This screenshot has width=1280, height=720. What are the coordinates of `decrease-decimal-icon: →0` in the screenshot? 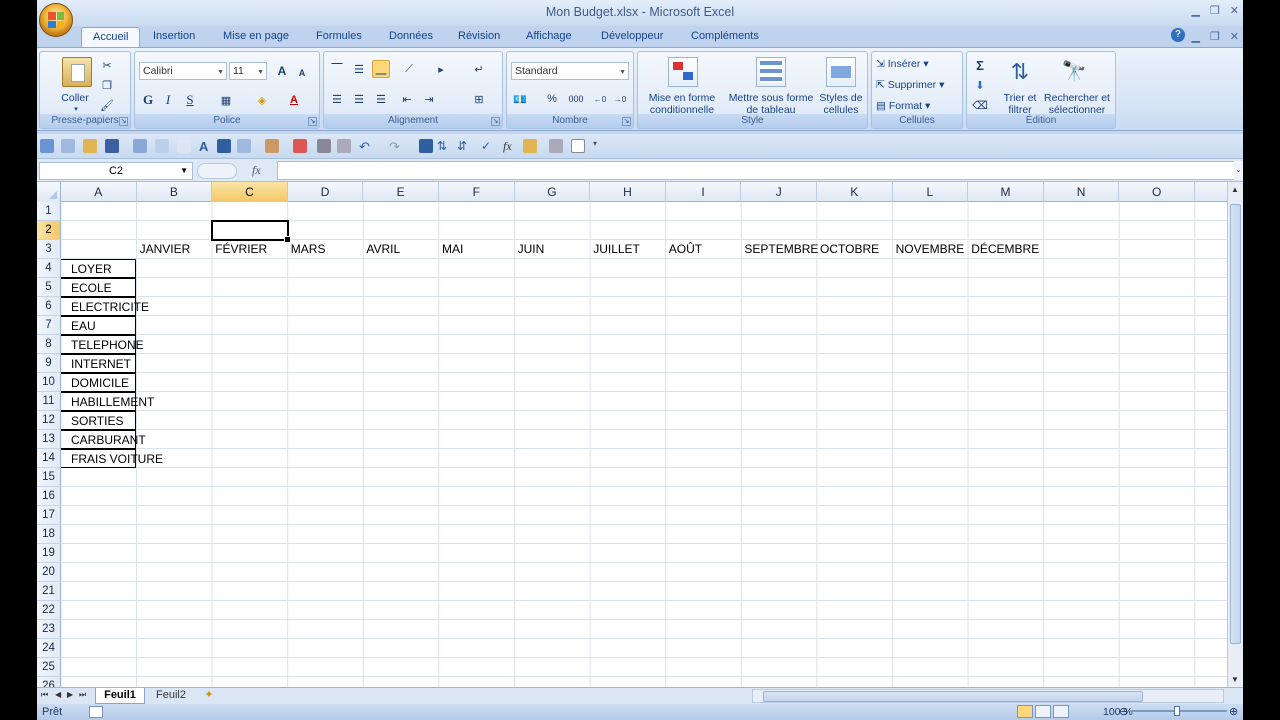 It's located at (620, 99).